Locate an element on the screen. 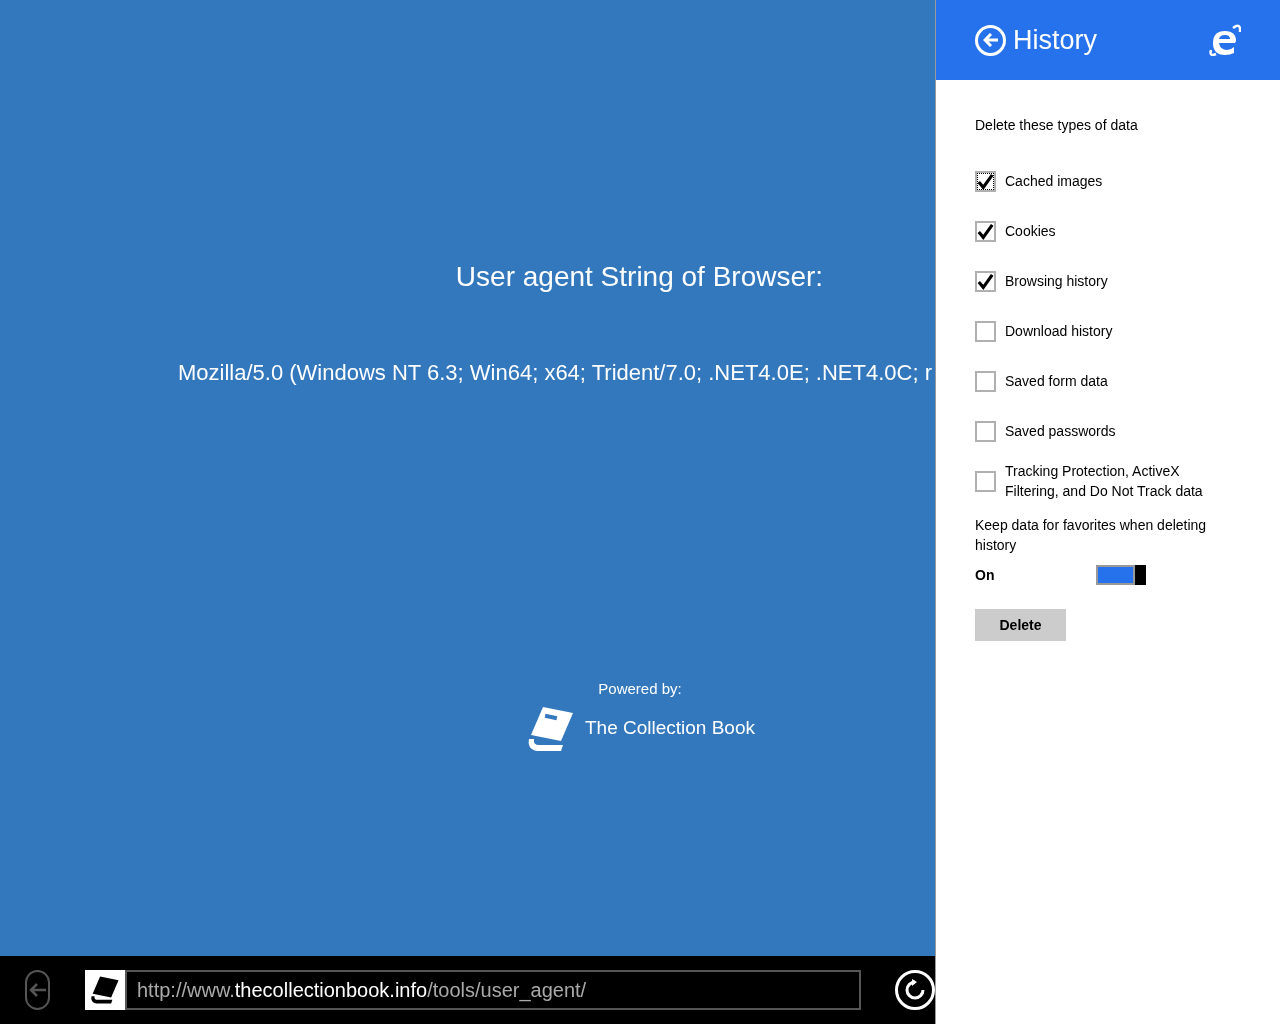 Image resolution: width=1280 pixels, height=1024 pixels. delete-button: Delete is located at coordinates (1020, 625).